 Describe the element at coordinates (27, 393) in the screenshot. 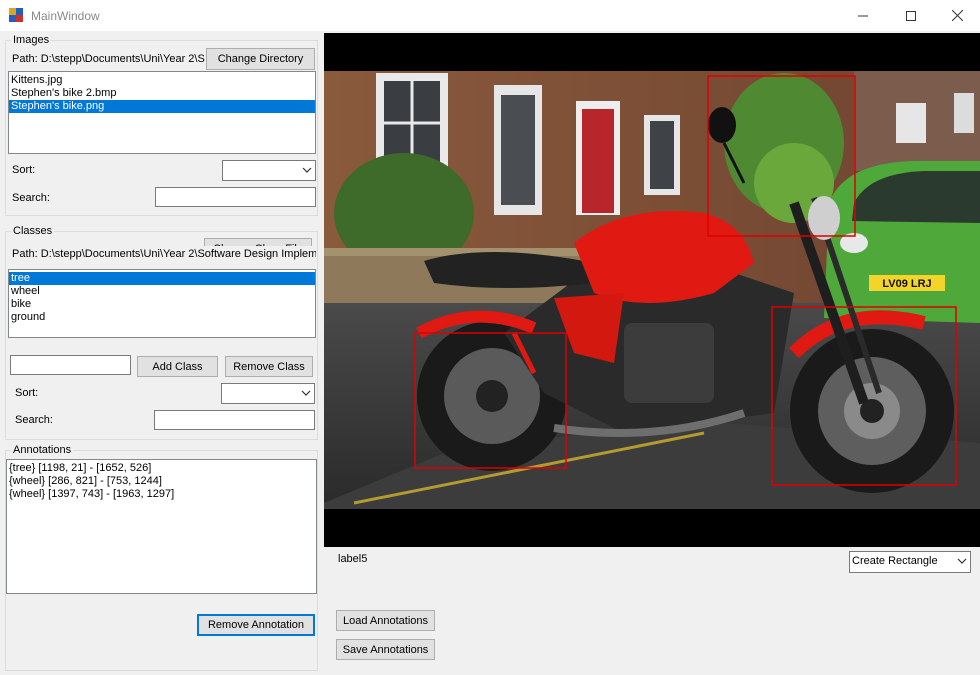

I see `classes-sort-label: Sort:` at that location.